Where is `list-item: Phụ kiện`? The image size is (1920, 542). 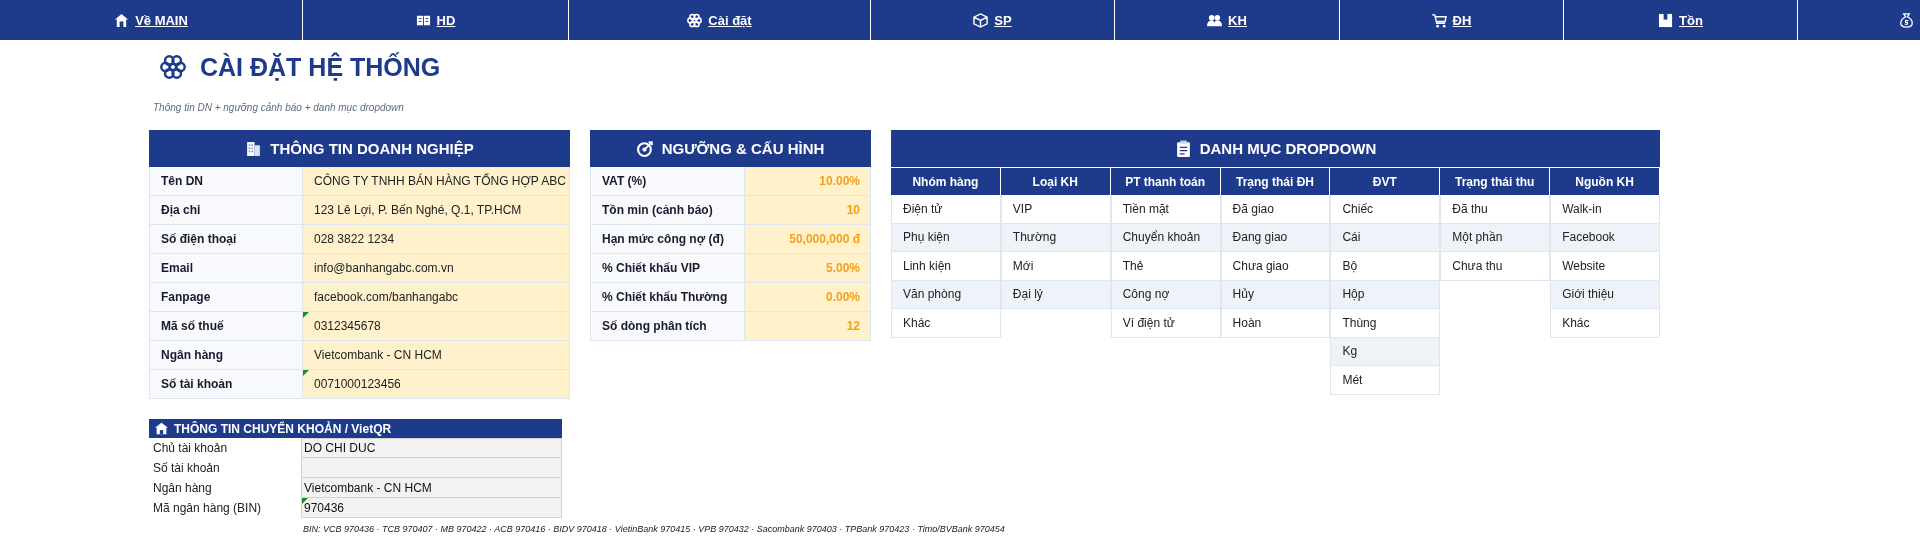
list-item: Phụ kiện is located at coordinates (946, 237).